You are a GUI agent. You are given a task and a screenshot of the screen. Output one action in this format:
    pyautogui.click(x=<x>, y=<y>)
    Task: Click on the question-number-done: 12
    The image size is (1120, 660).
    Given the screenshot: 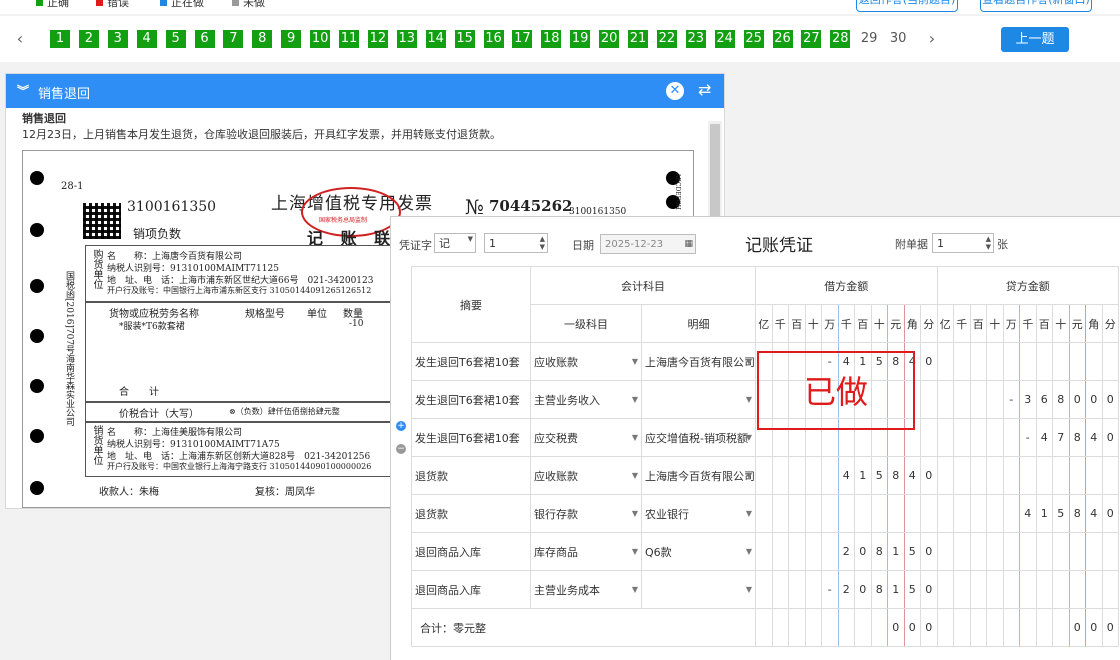 What is the action you would take?
    pyautogui.click(x=377, y=39)
    